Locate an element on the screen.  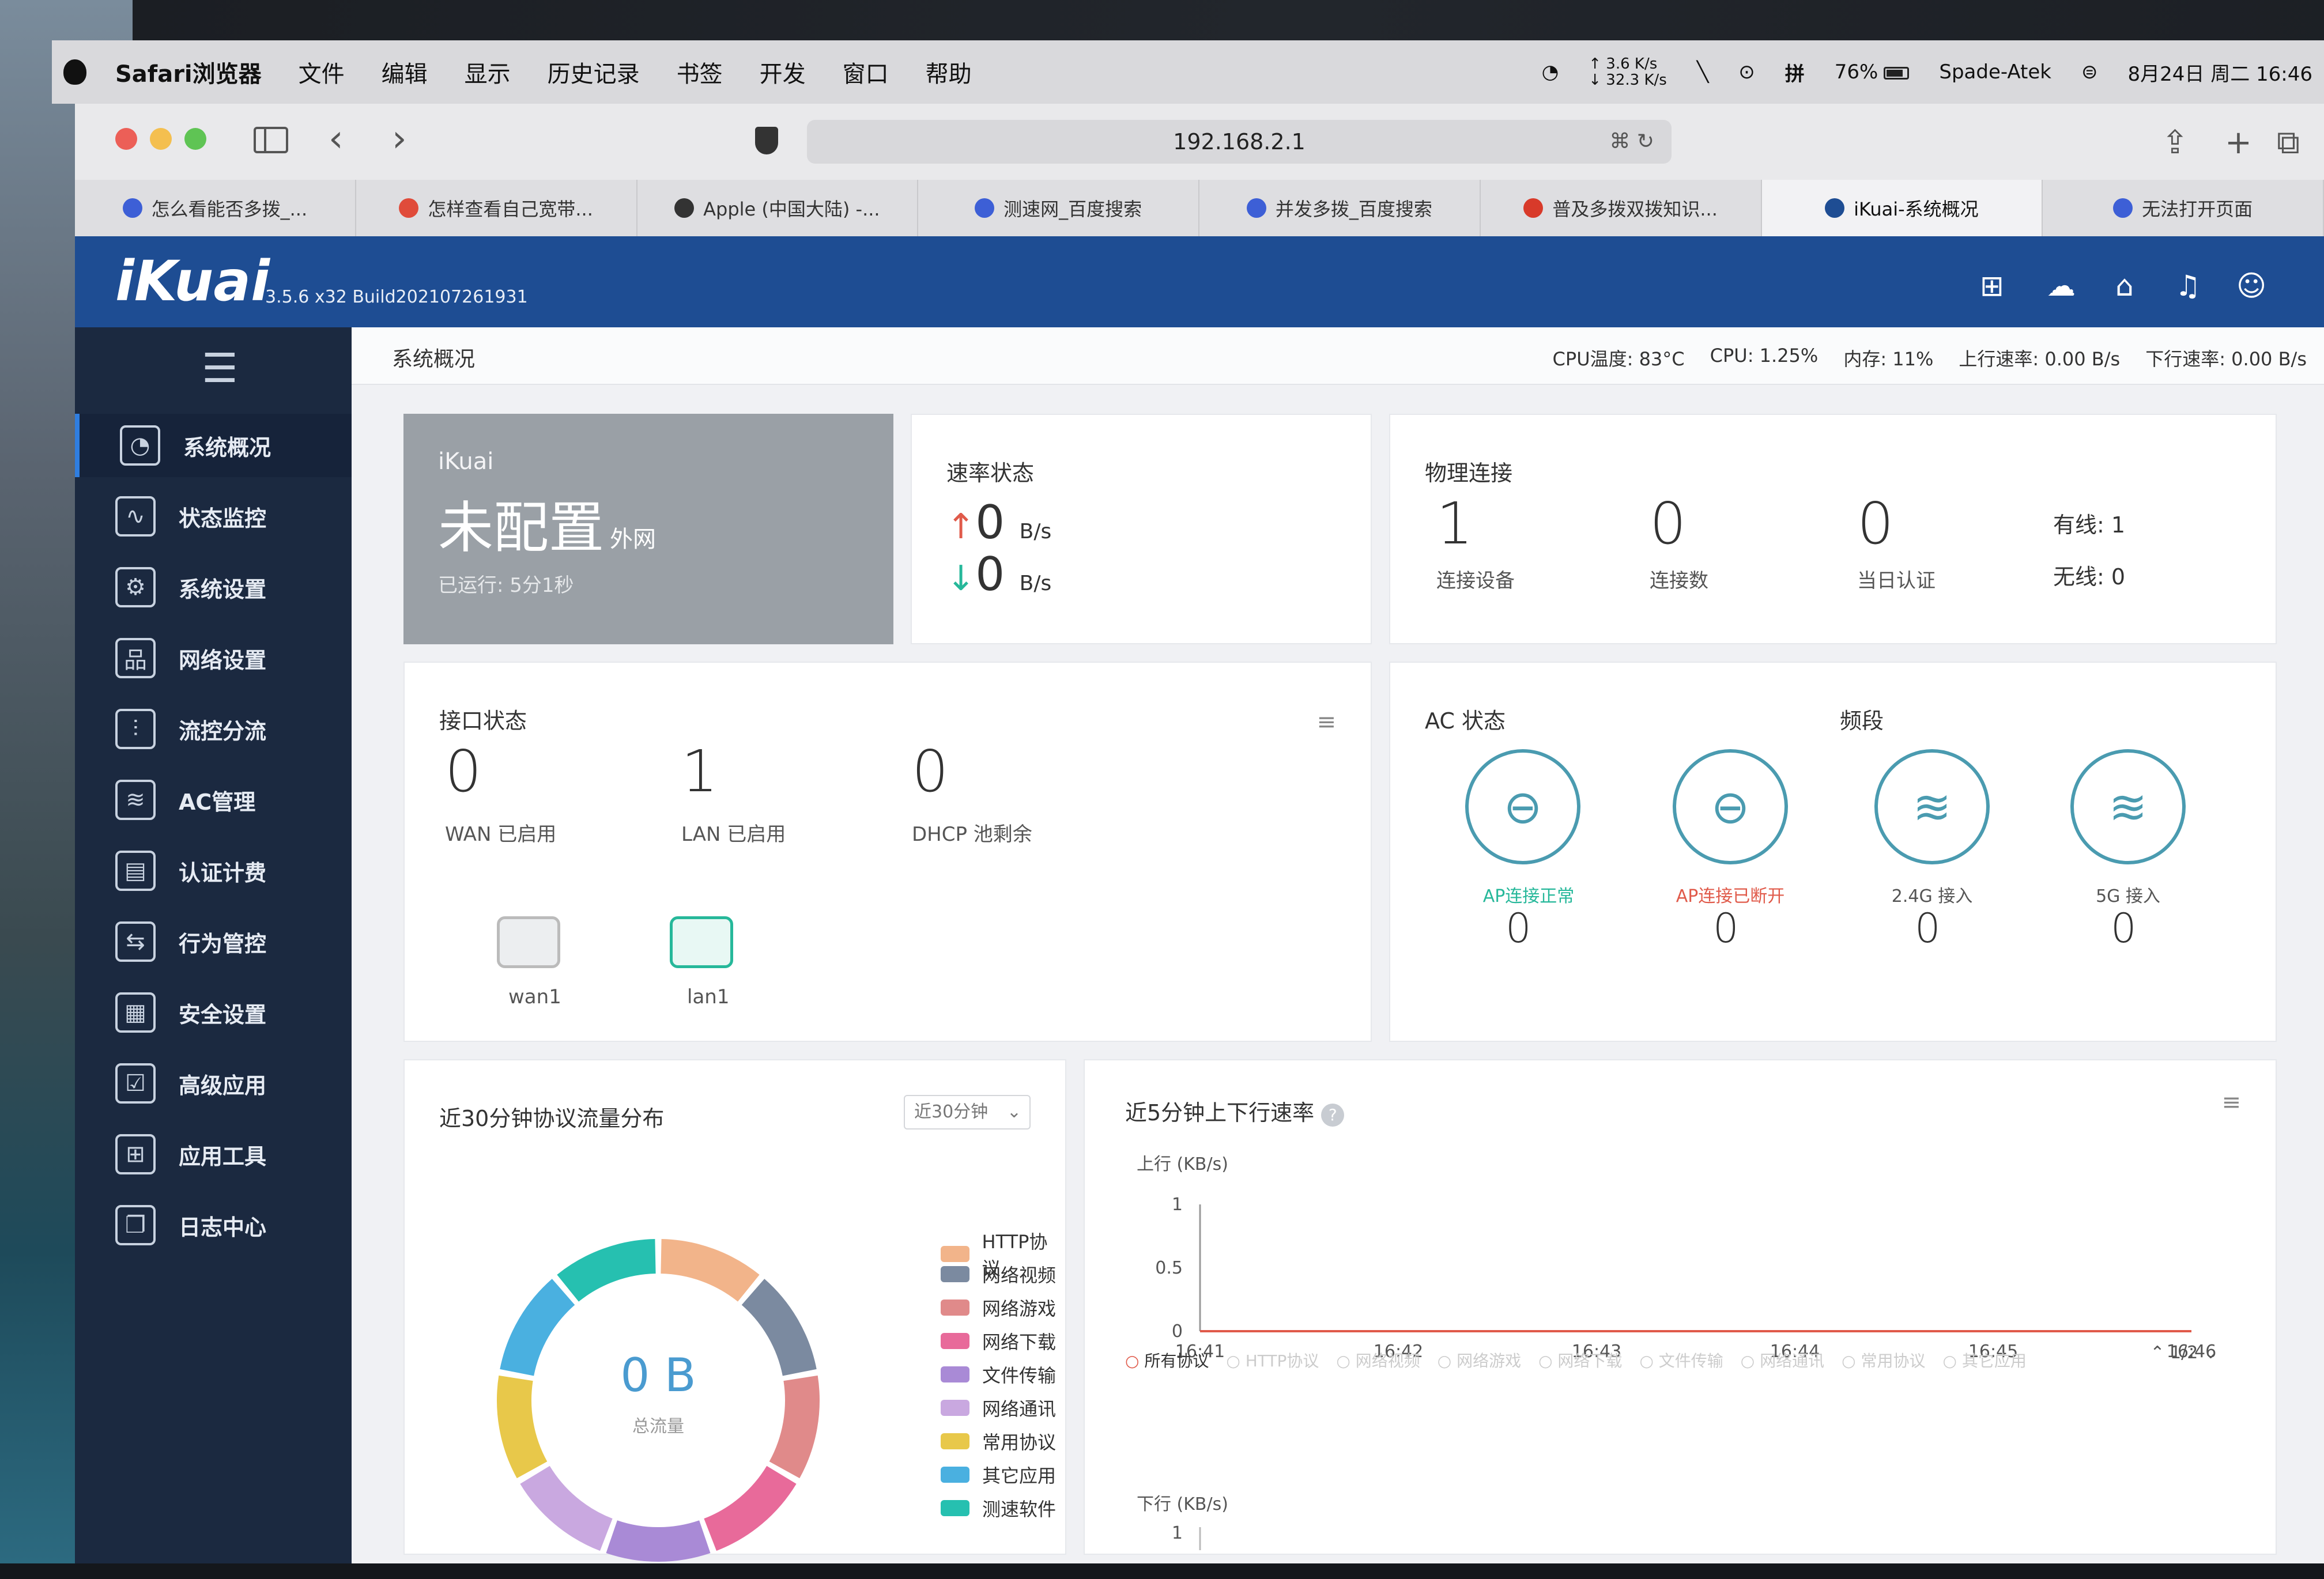
new-tab-icon: + is located at coordinates (2238, 143).